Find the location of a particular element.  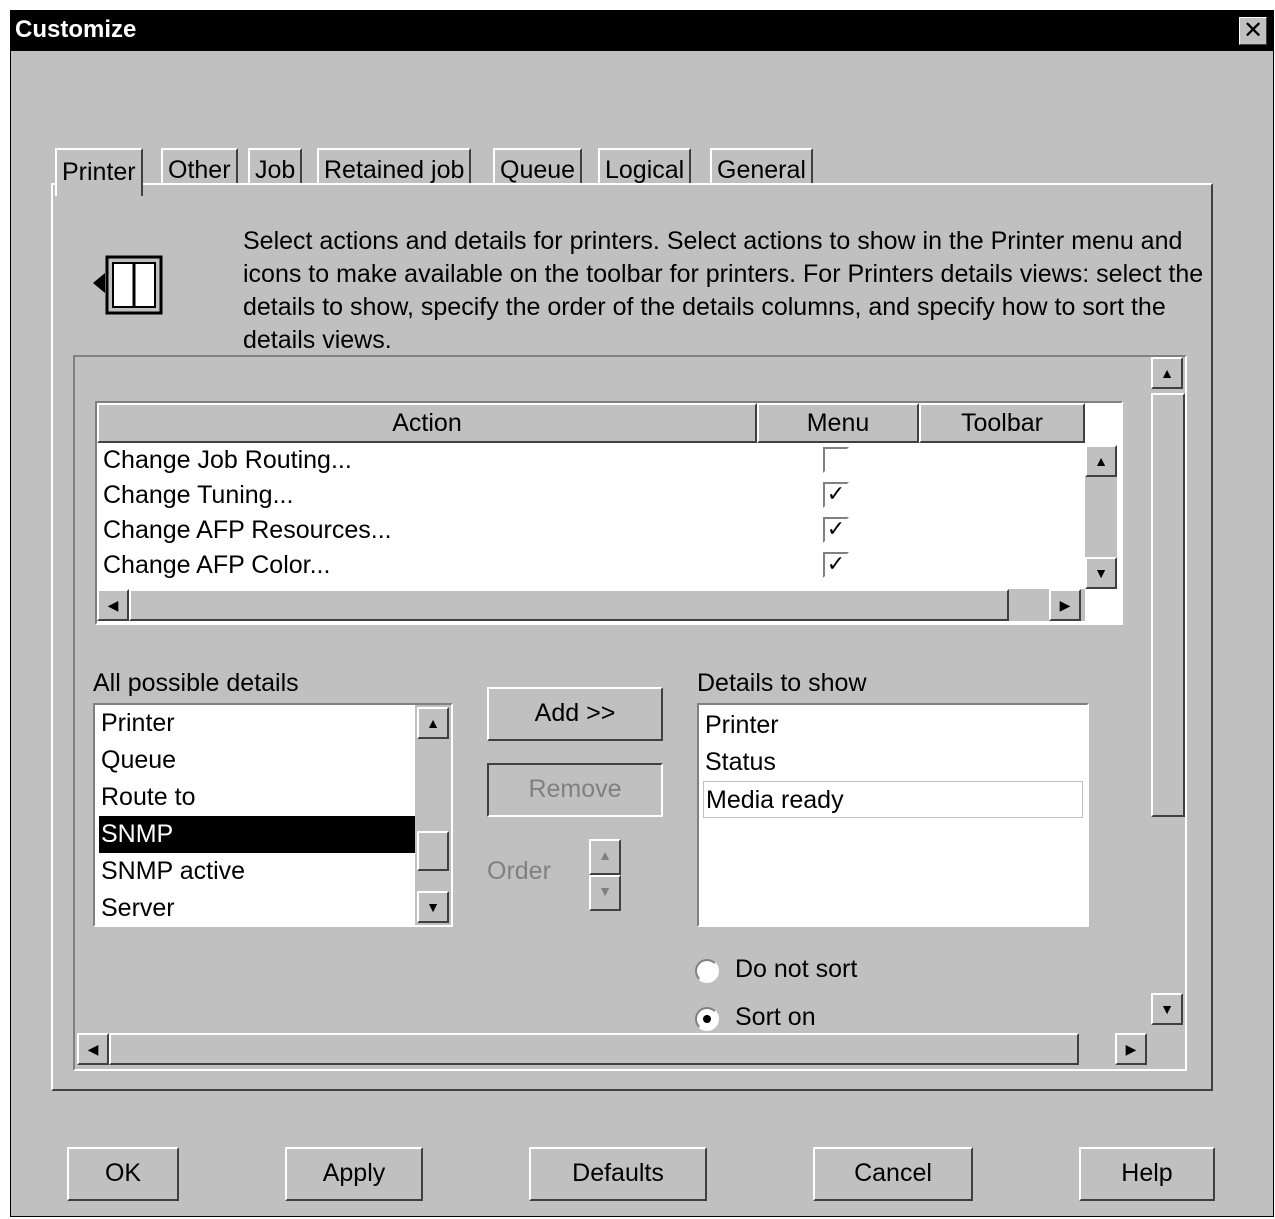

menu-column-header: Menu is located at coordinates (838, 423).